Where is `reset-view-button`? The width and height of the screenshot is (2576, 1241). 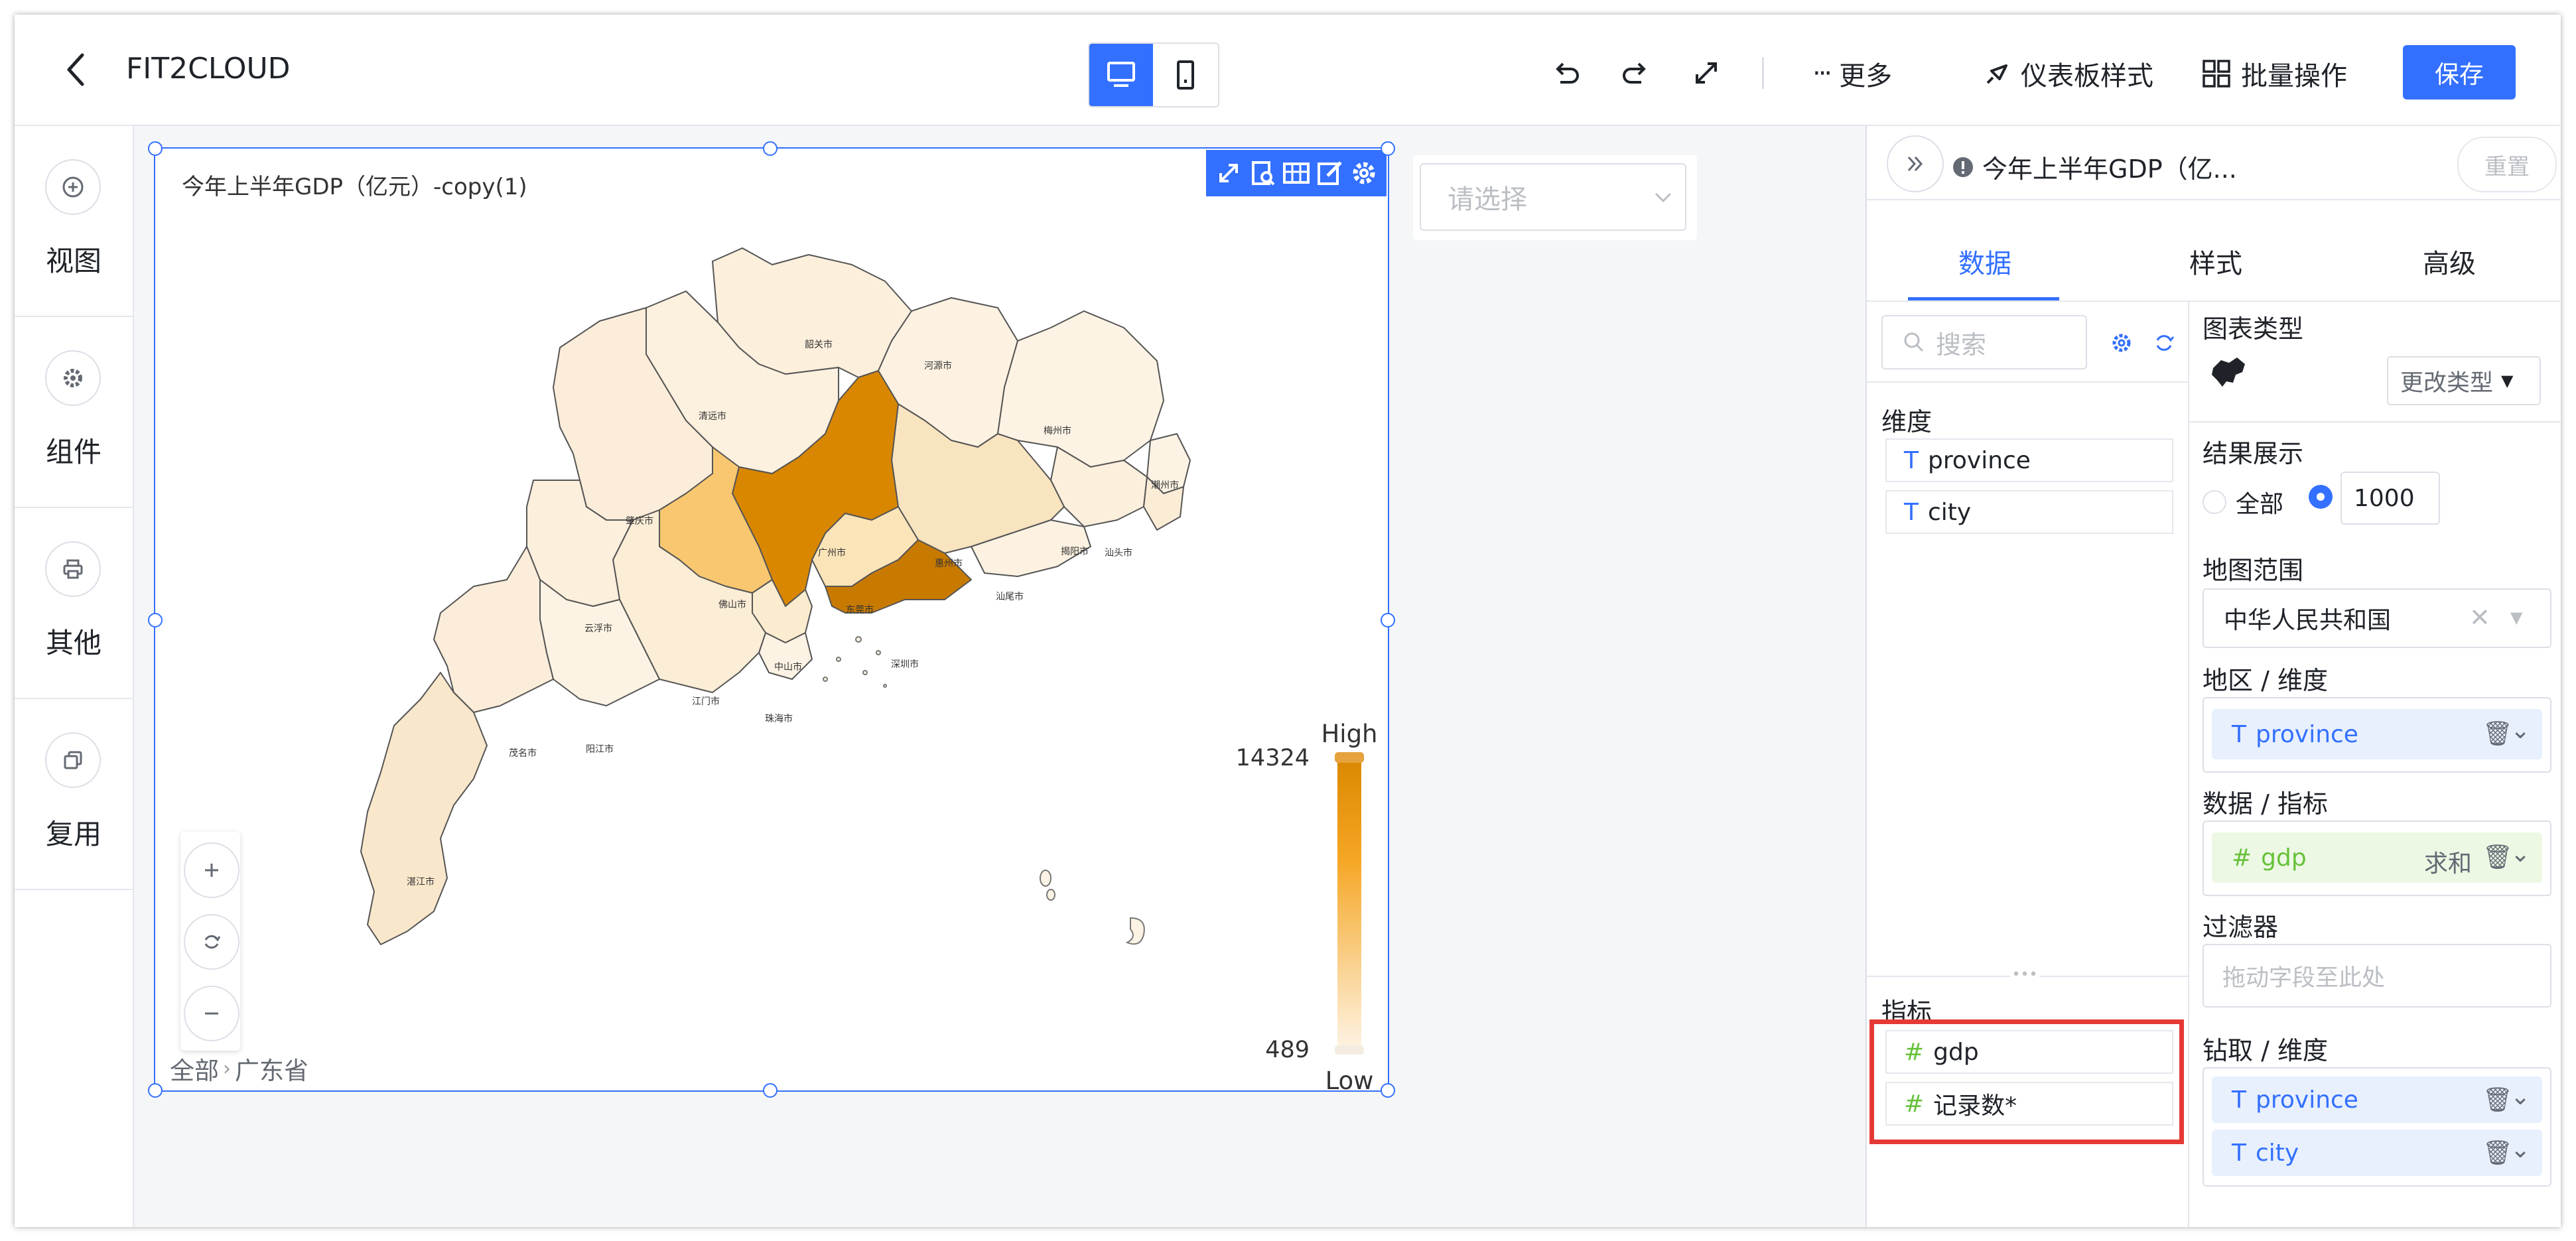
reset-view-button is located at coordinates (211, 942).